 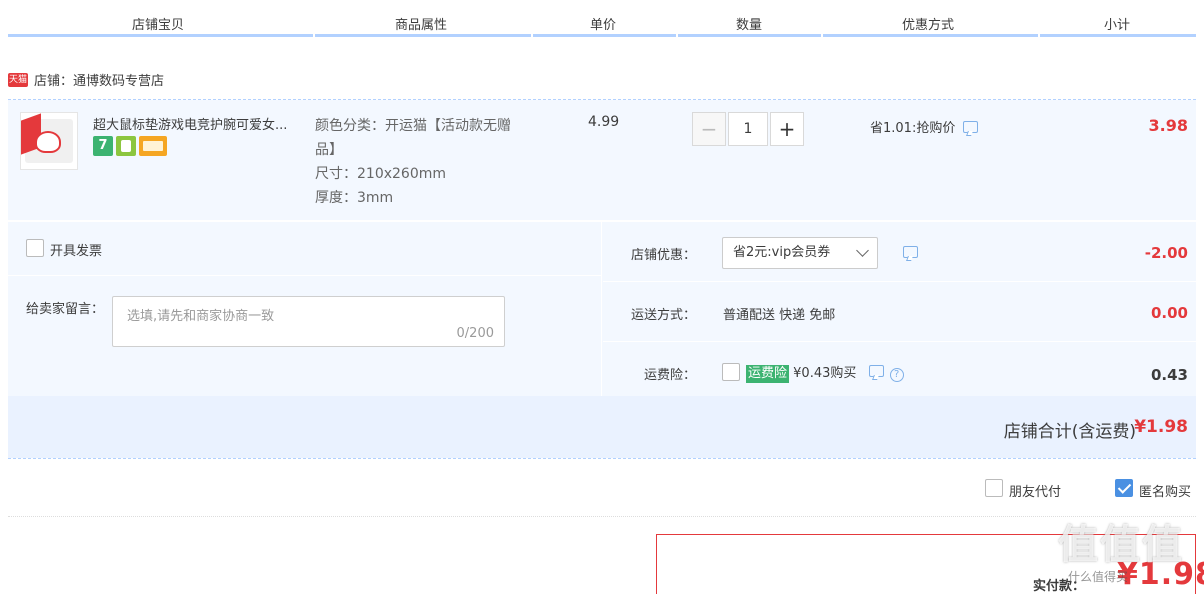 I want to click on insurance-label: 运费险：, so click(x=669, y=375).